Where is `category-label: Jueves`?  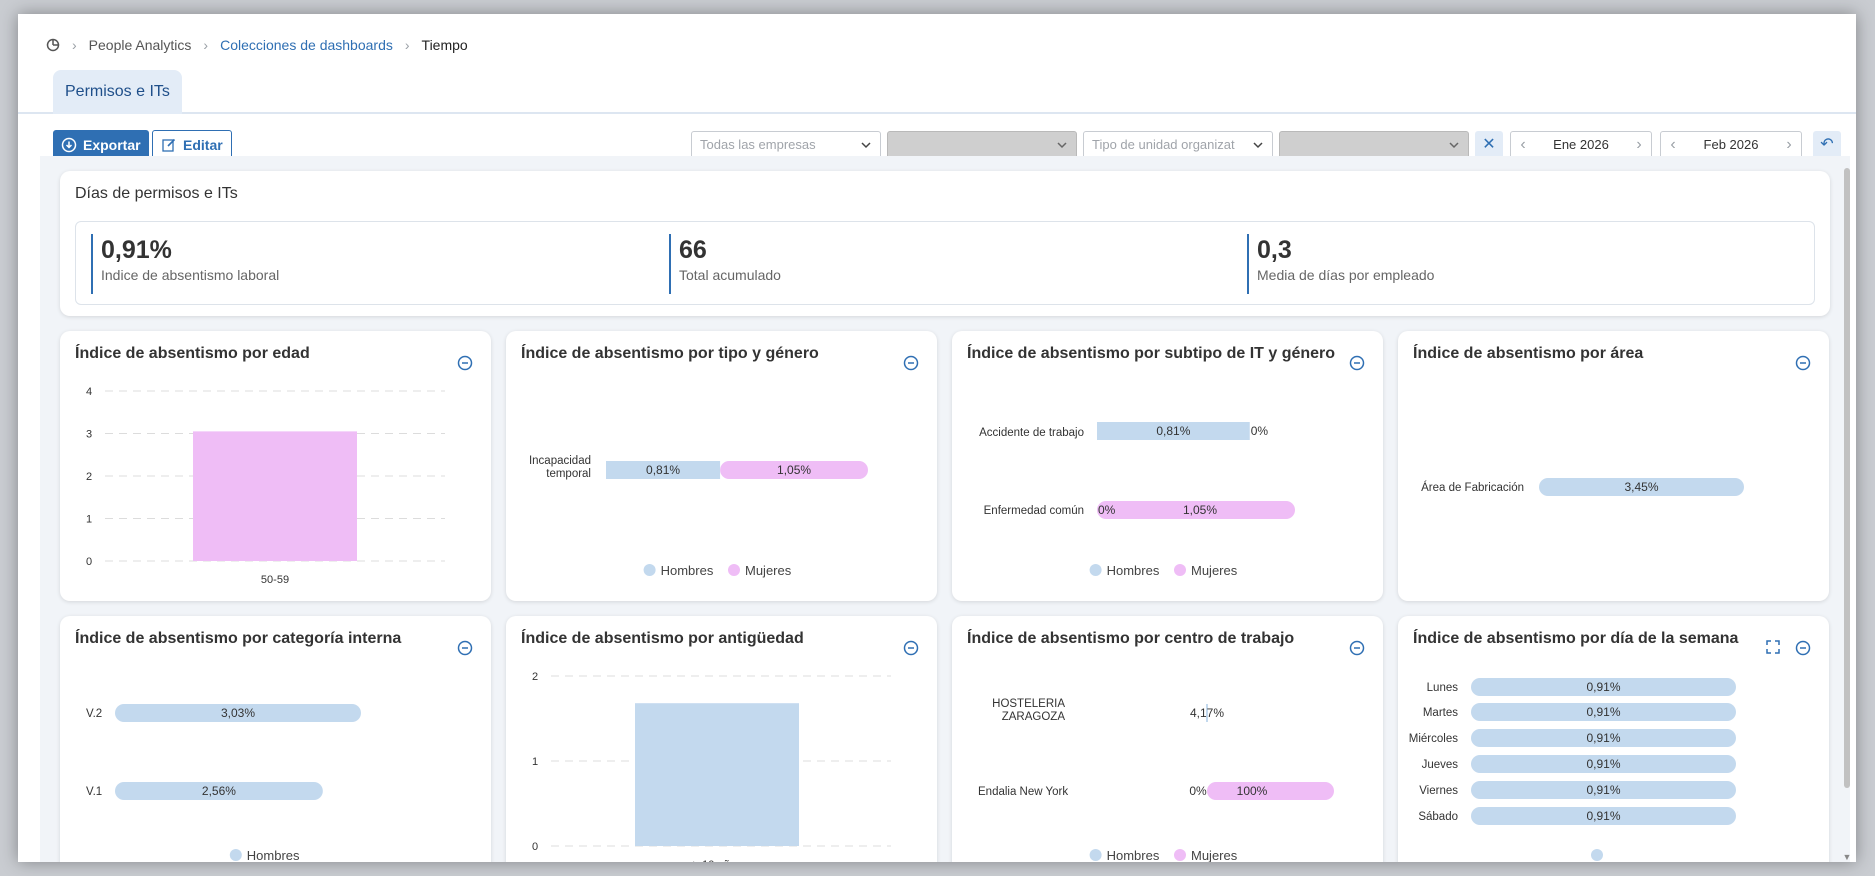 category-label: Jueves is located at coordinates (1440, 765).